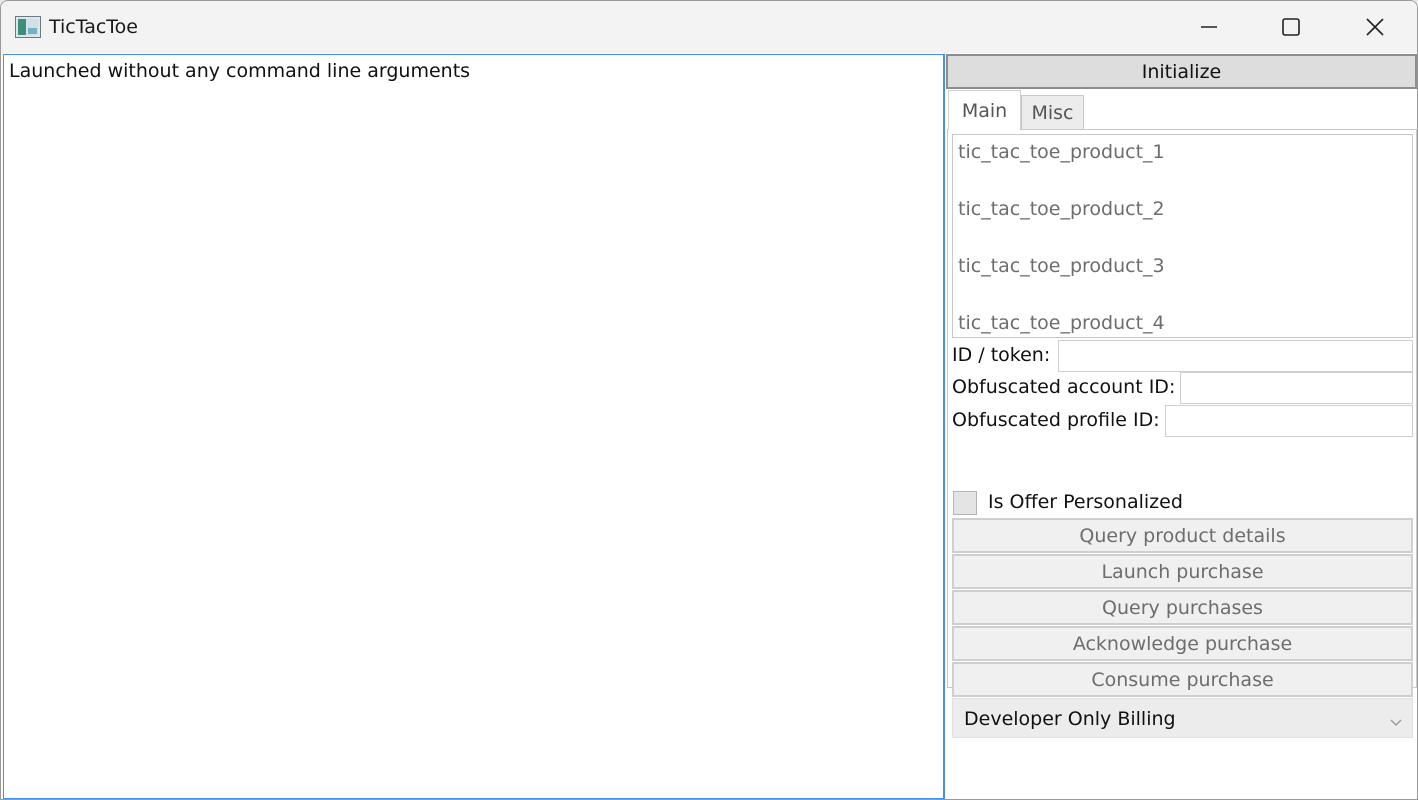  I want to click on maximize-icon, so click(1291, 27).